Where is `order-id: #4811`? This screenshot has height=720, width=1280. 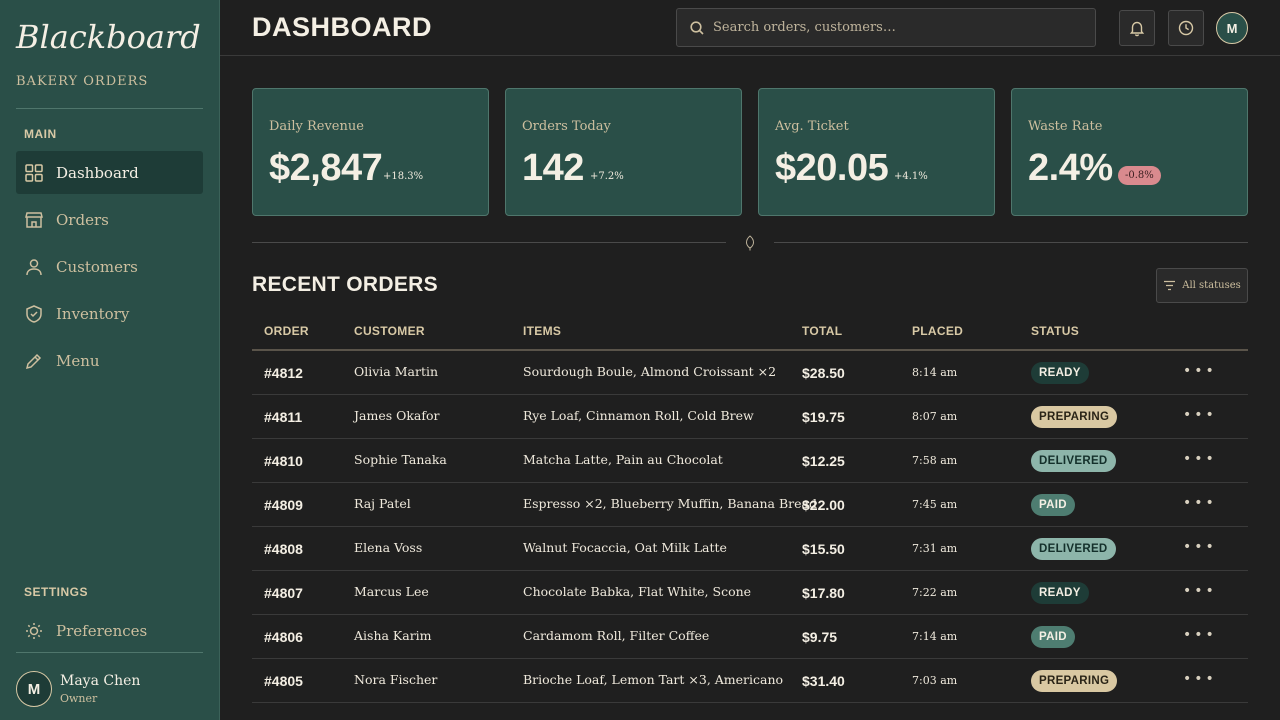
order-id: #4811 is located at coordinates (283, 417).